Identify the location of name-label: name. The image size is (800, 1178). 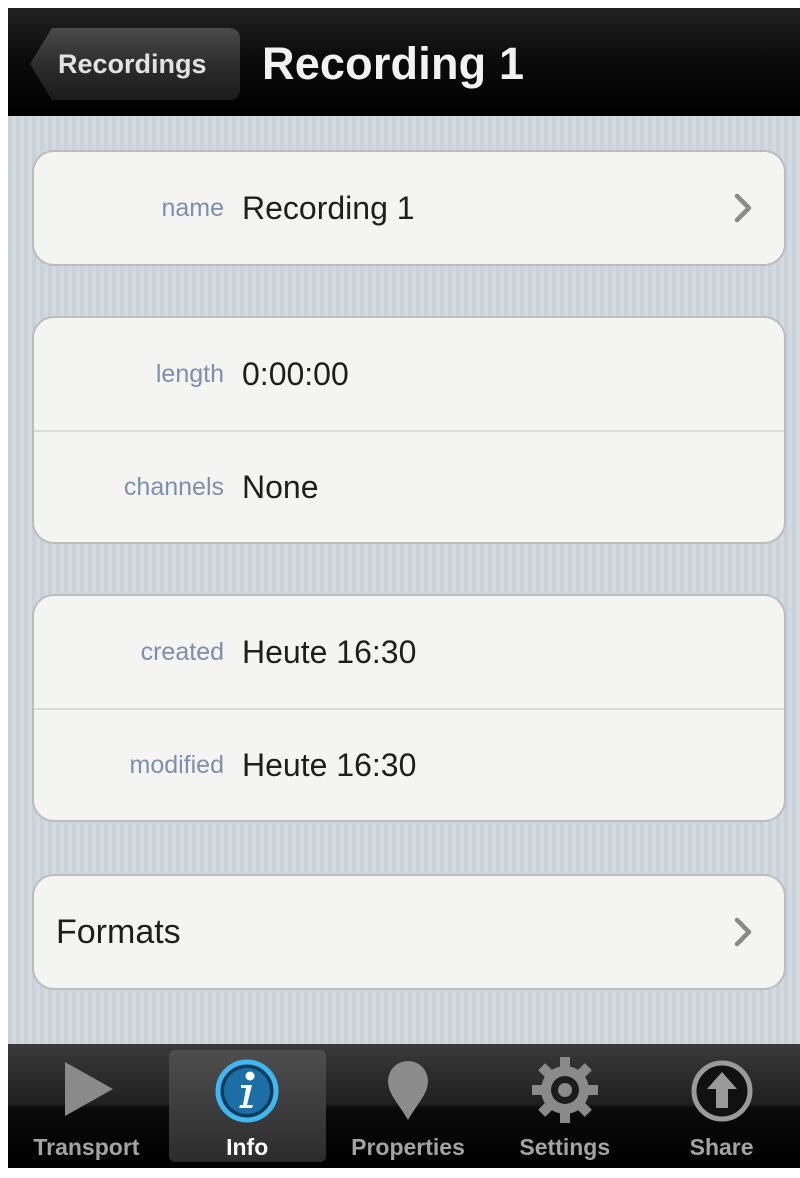
(192, 207).